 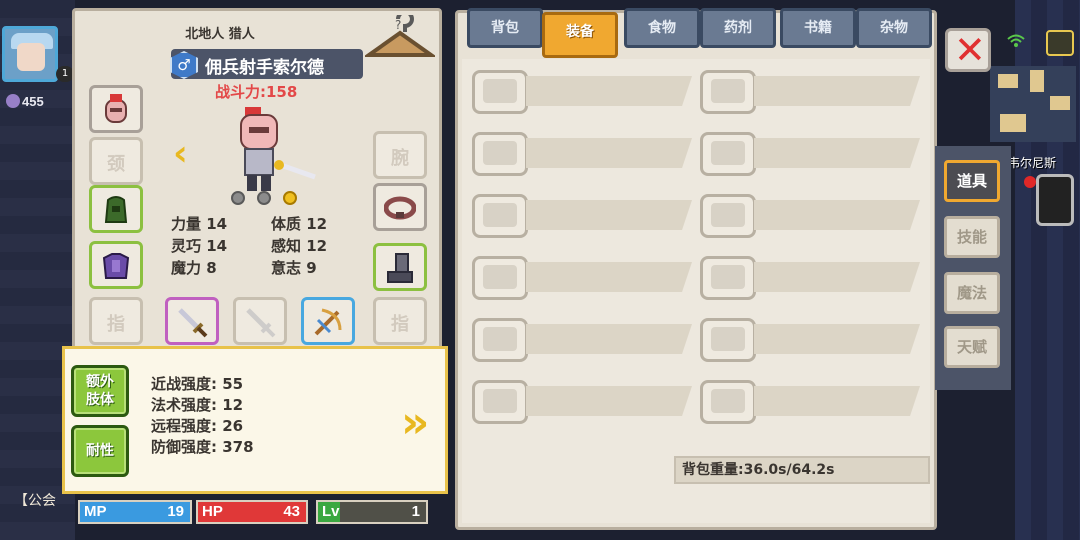 What do you see at coordinates (192, 321) in the screenshot?
I see `main-weapon-slot` at bounding box center [192, 321].